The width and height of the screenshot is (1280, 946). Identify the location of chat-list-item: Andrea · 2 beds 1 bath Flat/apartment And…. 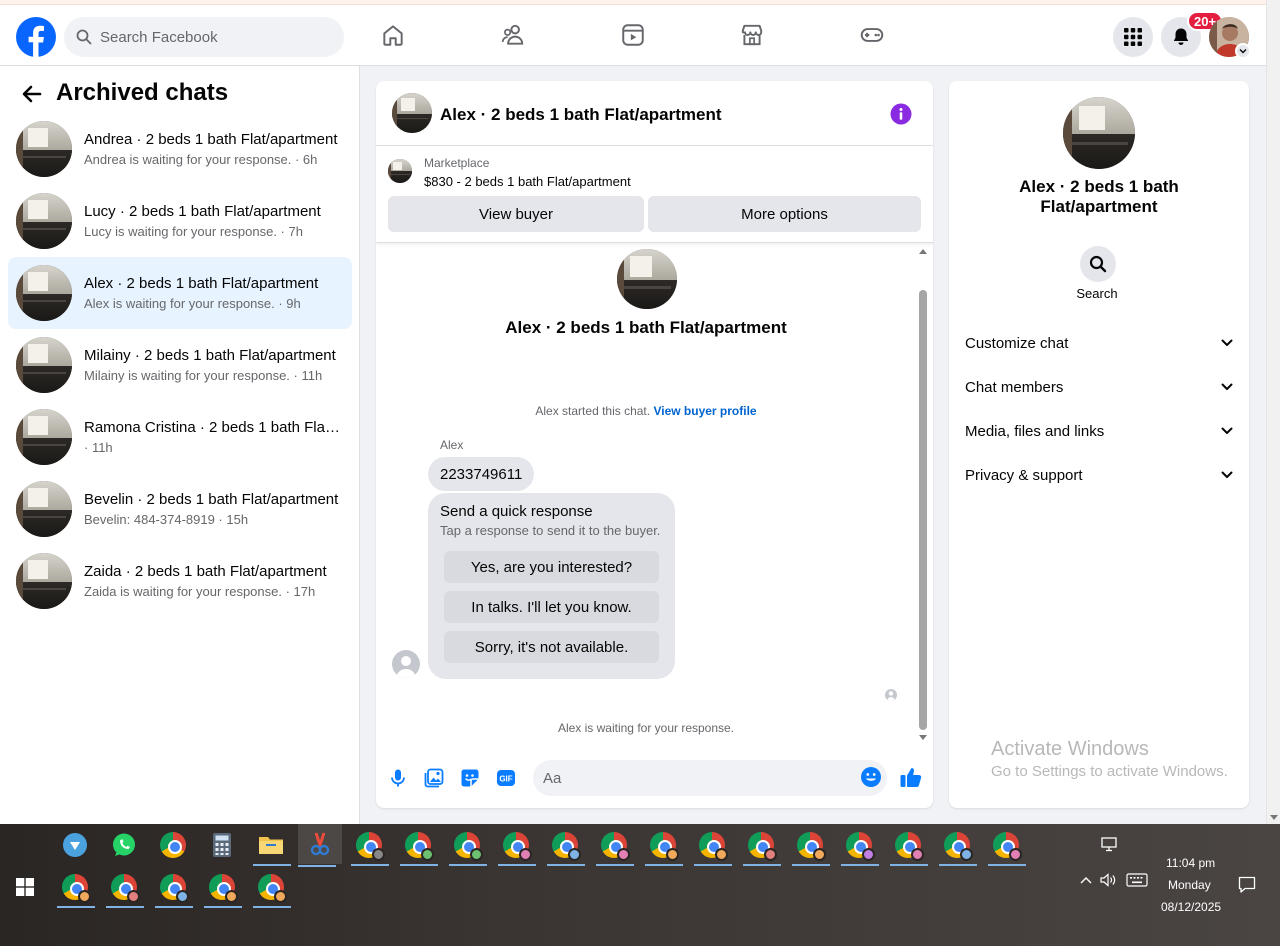
(180, 149).